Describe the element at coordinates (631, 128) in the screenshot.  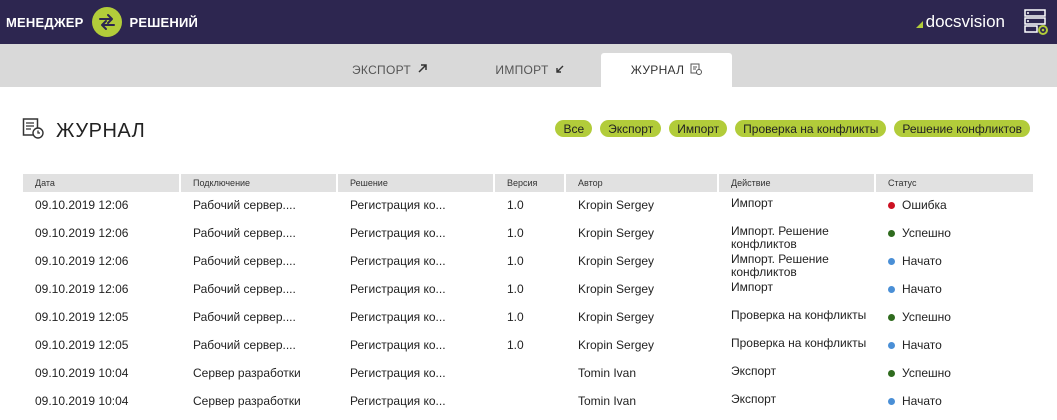
I see `filter-export: Экспорт` at that location.